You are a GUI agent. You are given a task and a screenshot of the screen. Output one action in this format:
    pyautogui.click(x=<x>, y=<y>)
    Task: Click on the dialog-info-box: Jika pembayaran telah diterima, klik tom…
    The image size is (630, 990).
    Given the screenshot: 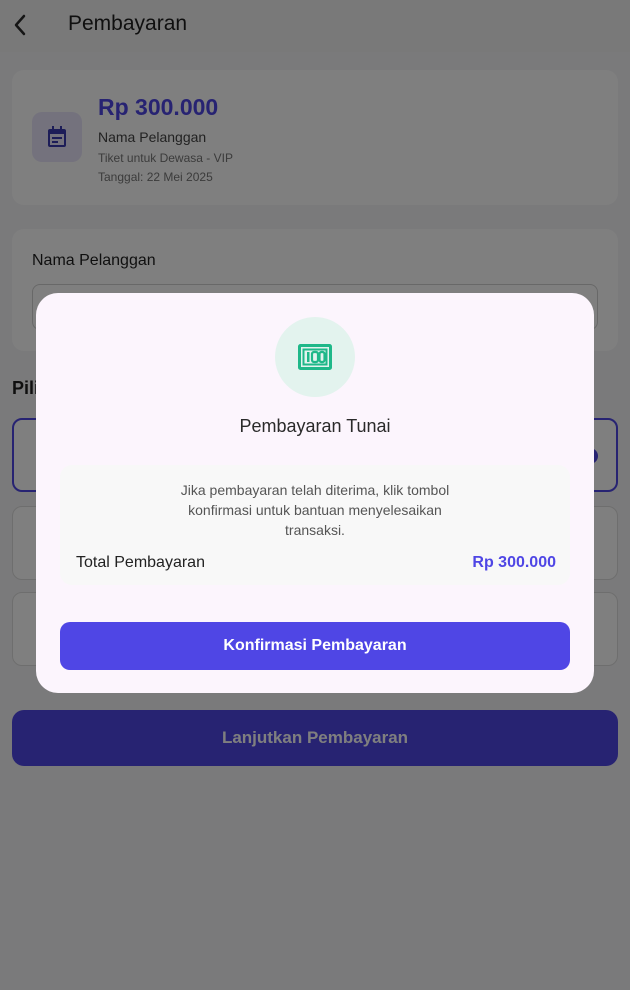 What is the action you would take?
    pyautogui.click(x=315, y=525)
    